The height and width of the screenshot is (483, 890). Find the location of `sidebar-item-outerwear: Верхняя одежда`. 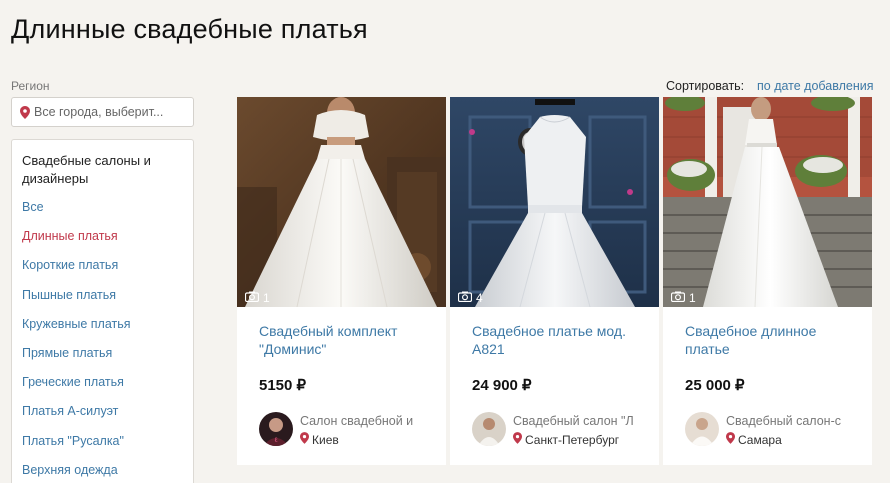

sidebar-item-outerwear: Верхняя одежда is located at coordinates (102, 472).